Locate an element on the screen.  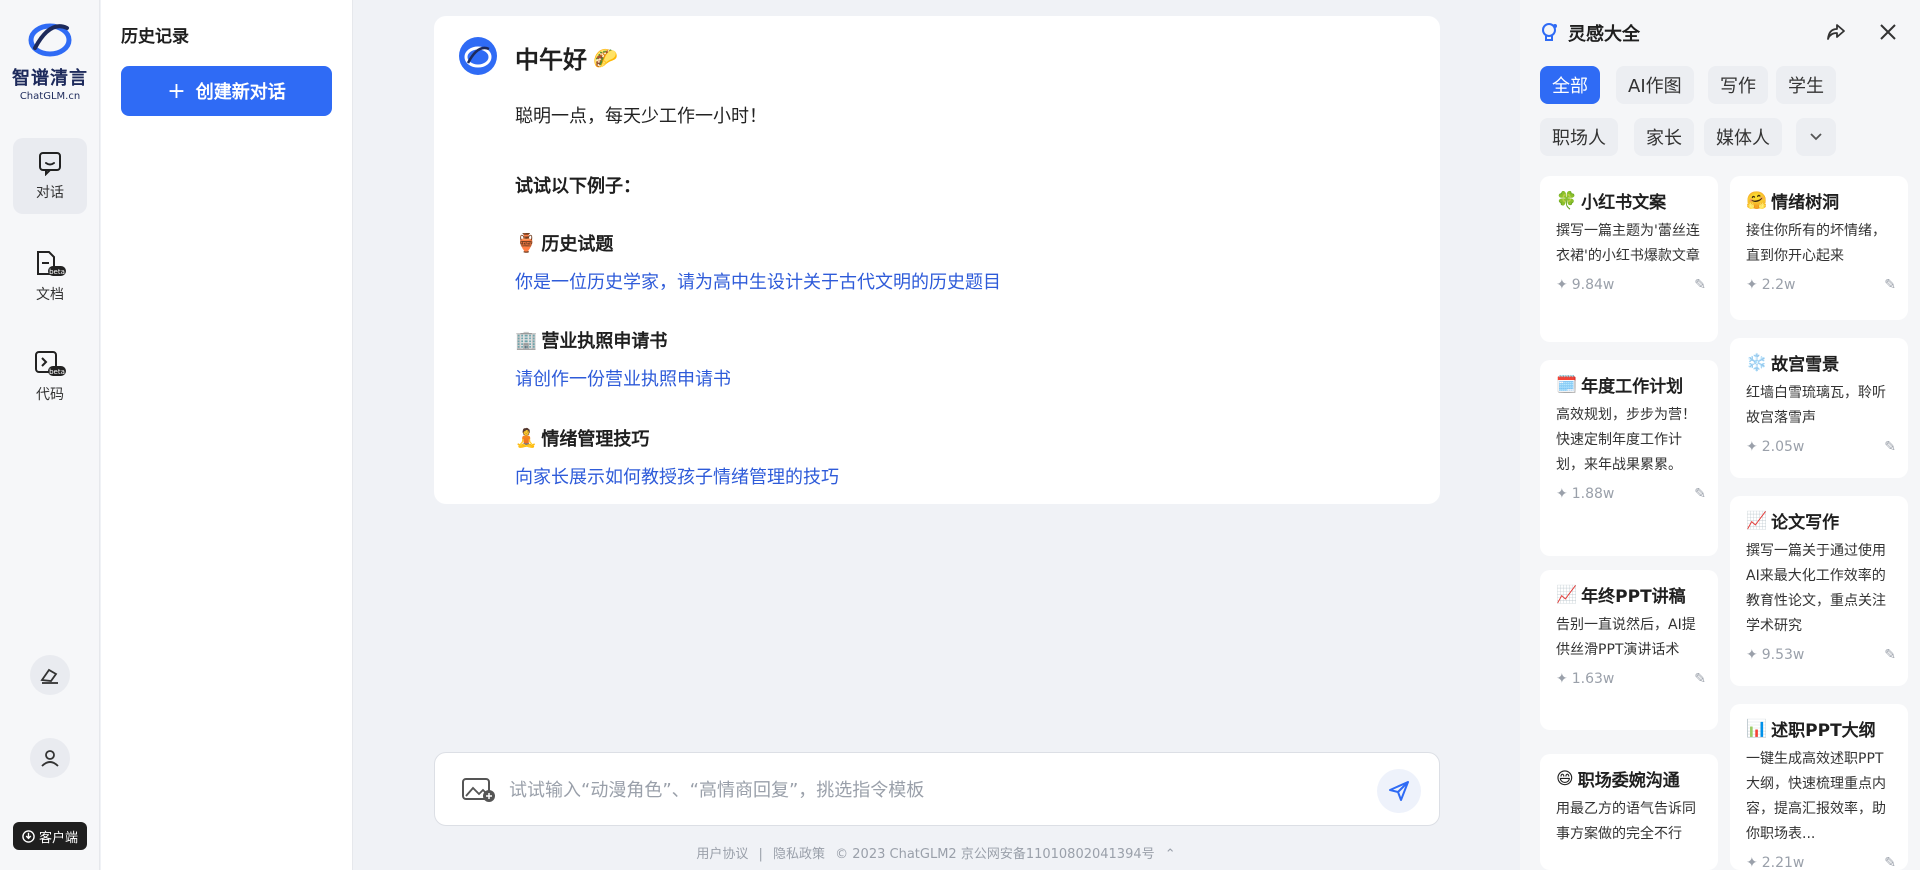
eraser-button is located at coordinates (50, 675).